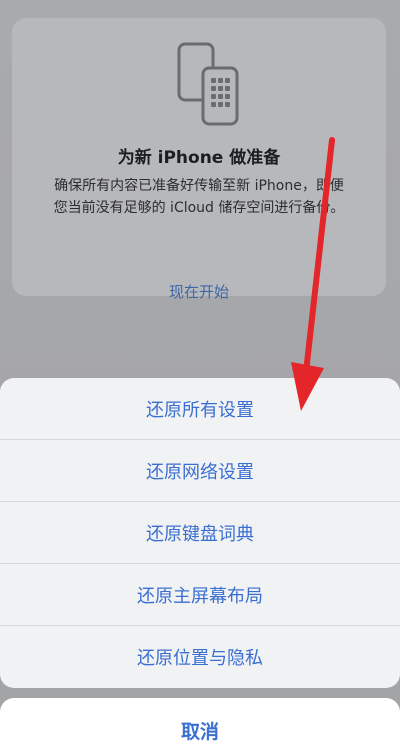 This screenshot has width=400, height=753. Describe the element at coordinates (200, 595) in the screenshot. I see `reset-home-screen-layout-button: 还原主屏幕布局` at that location.